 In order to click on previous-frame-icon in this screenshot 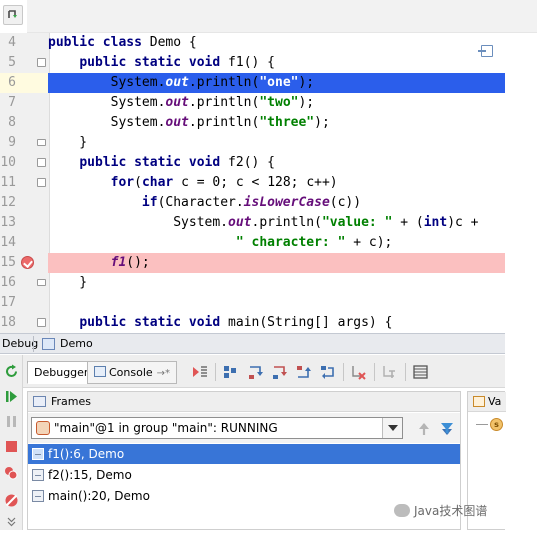, I will do `click(424, 429)`.